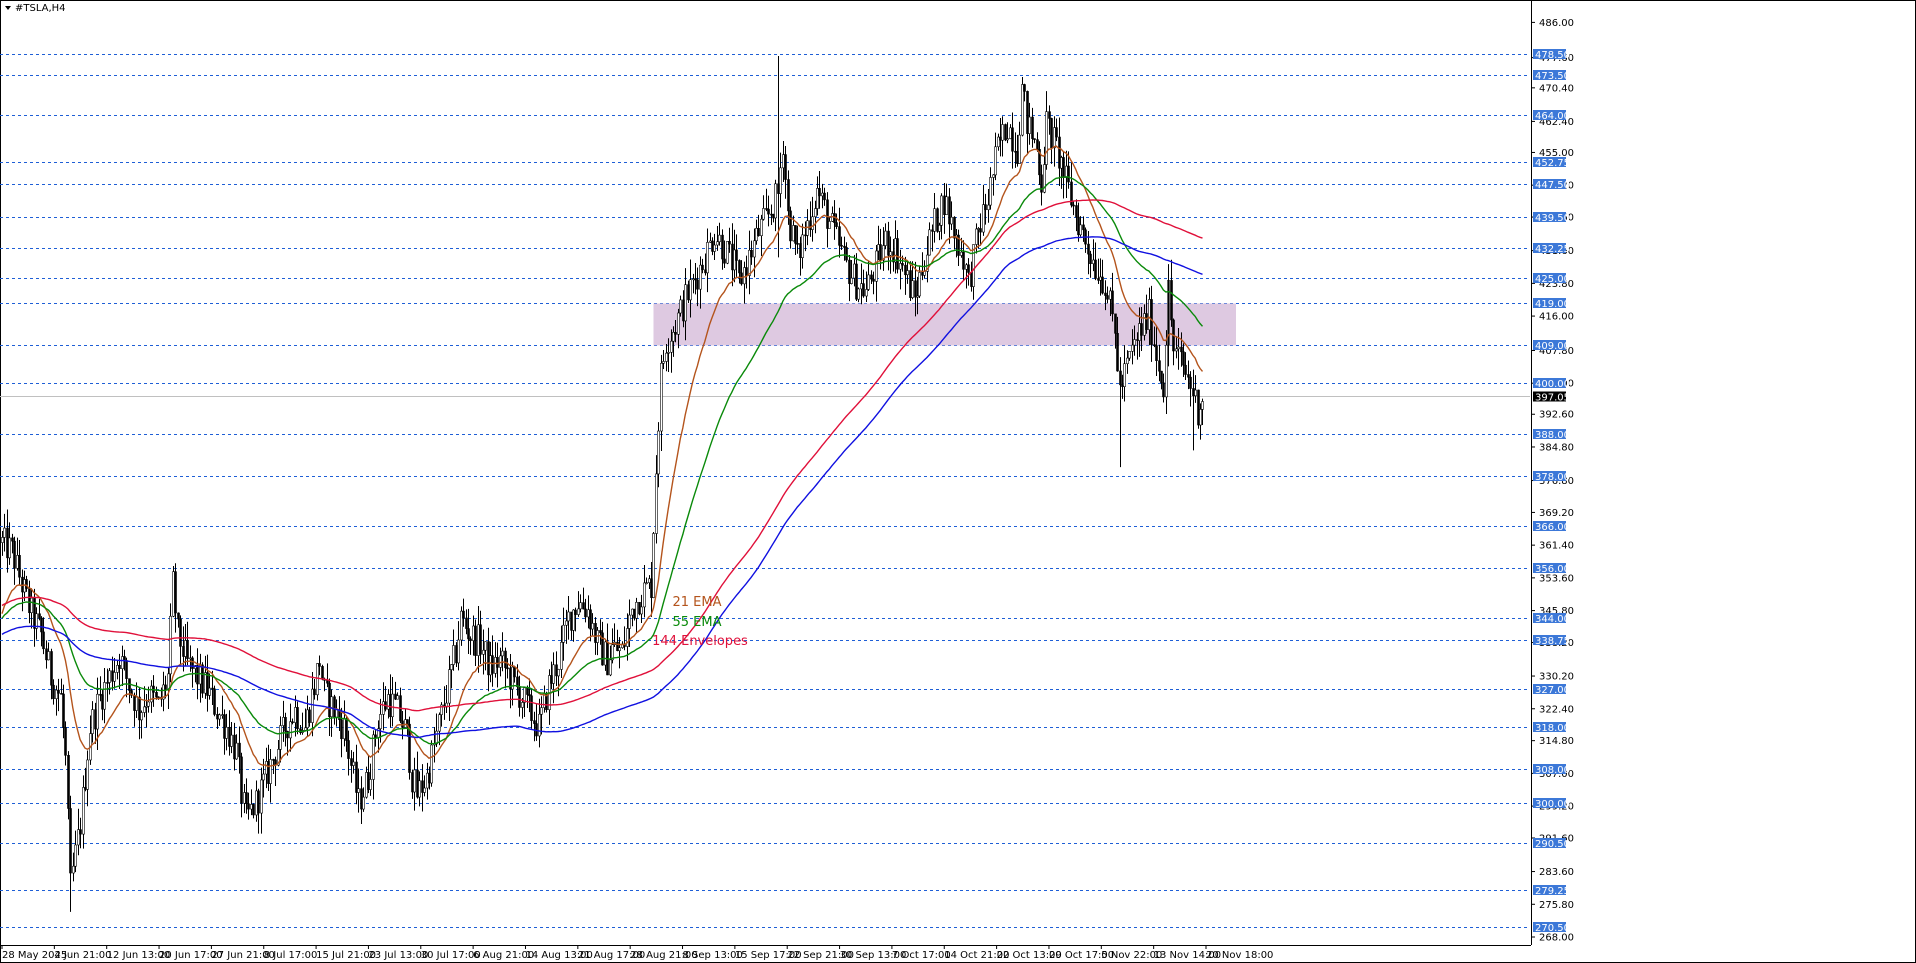  Describe the element at coordinates (1552, 690) in the screenshot. I see `level-tag-label: 327.00` at that location.